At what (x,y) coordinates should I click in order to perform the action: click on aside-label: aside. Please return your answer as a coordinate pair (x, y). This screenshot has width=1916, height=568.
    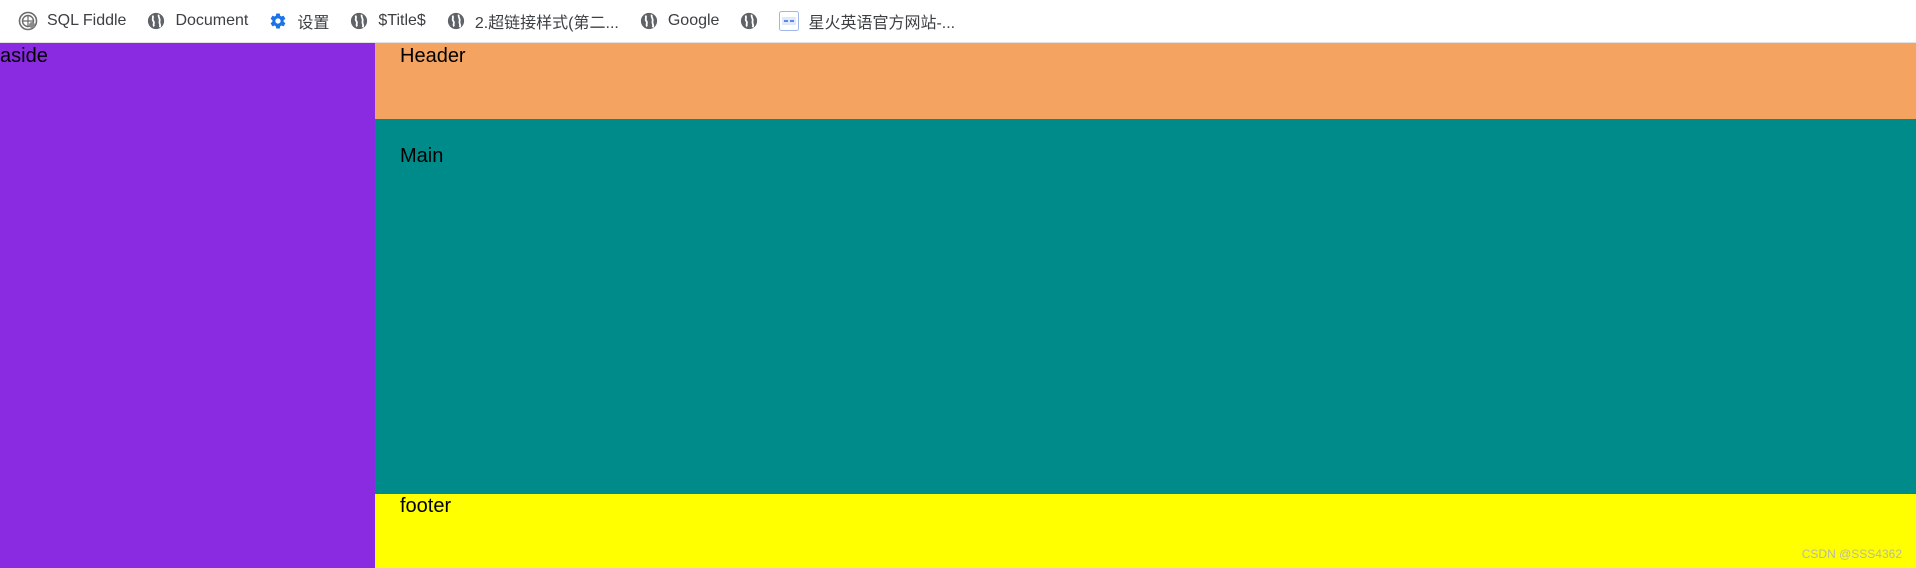
    Looking at the image, I should click on (24, 56).